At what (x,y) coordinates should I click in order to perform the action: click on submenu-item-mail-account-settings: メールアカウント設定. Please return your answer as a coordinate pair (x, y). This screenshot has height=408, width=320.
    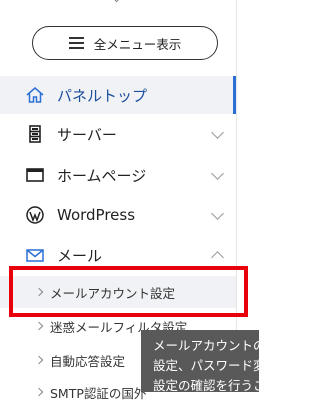
    Looking at the image, I should click on (118, 292).